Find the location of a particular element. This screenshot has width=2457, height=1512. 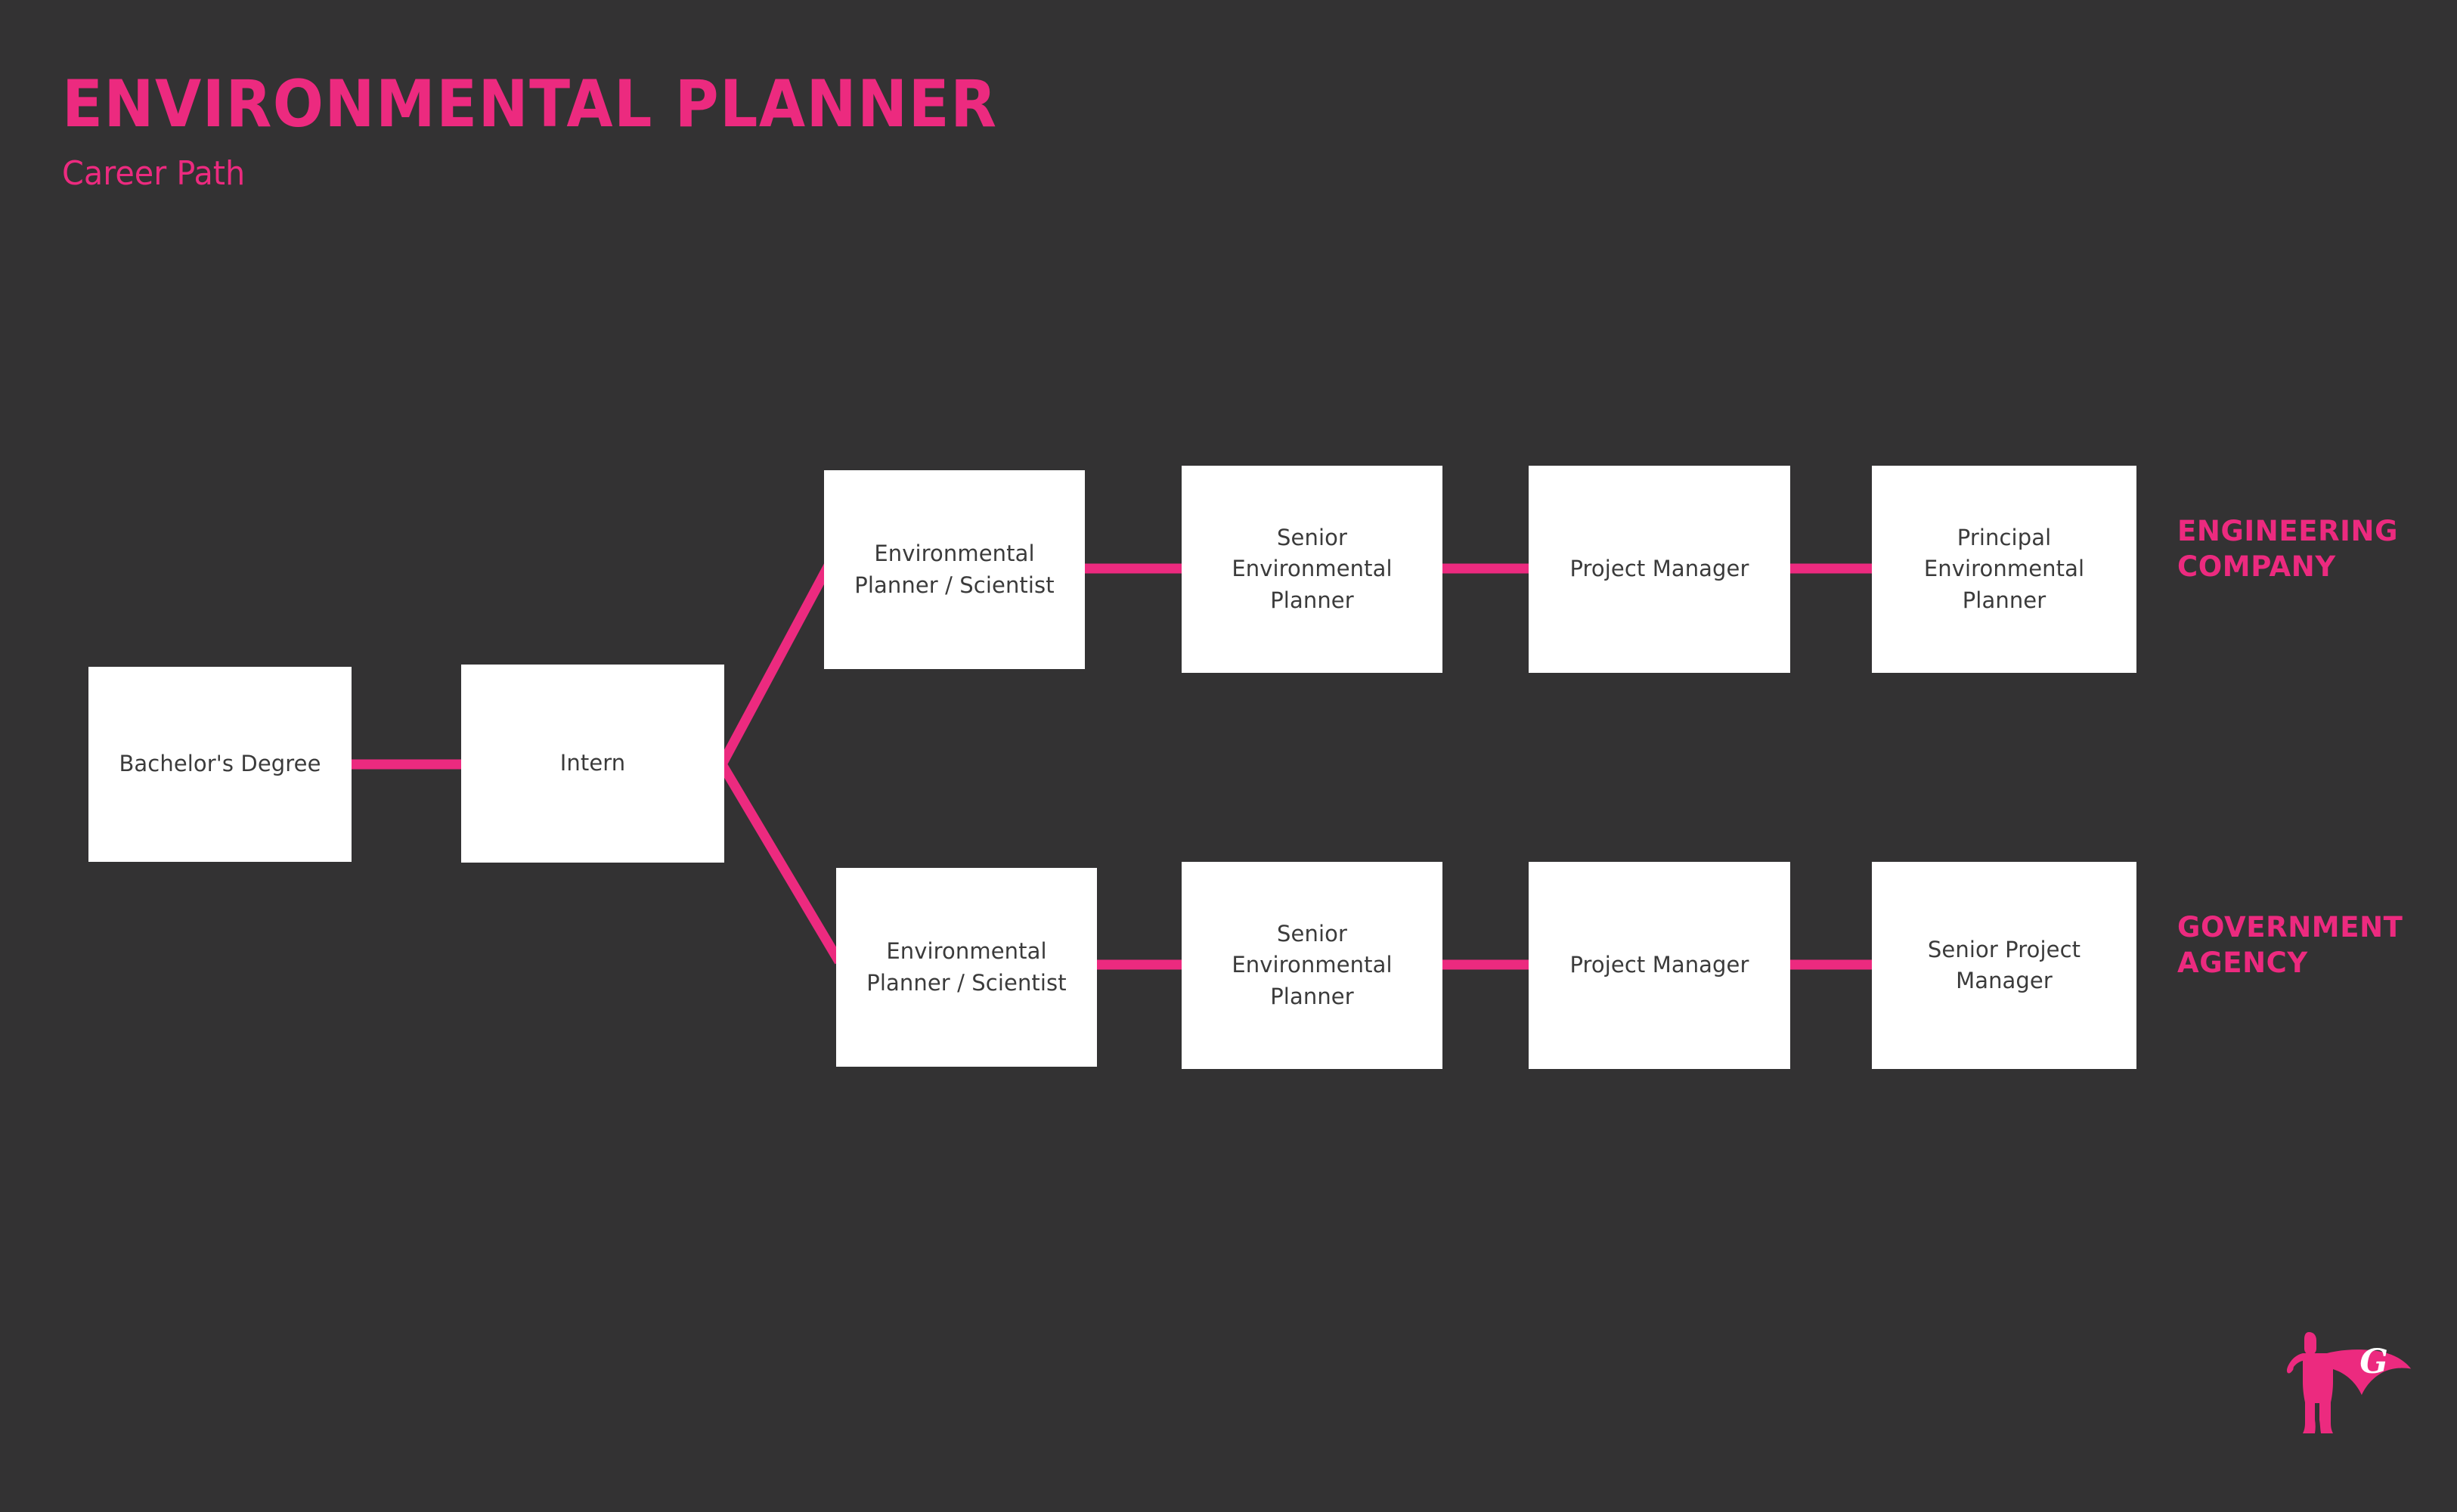

node-eng-environmental-planner-scientist: Environmental Planner / Scientist is located at coordinates (954, 569).